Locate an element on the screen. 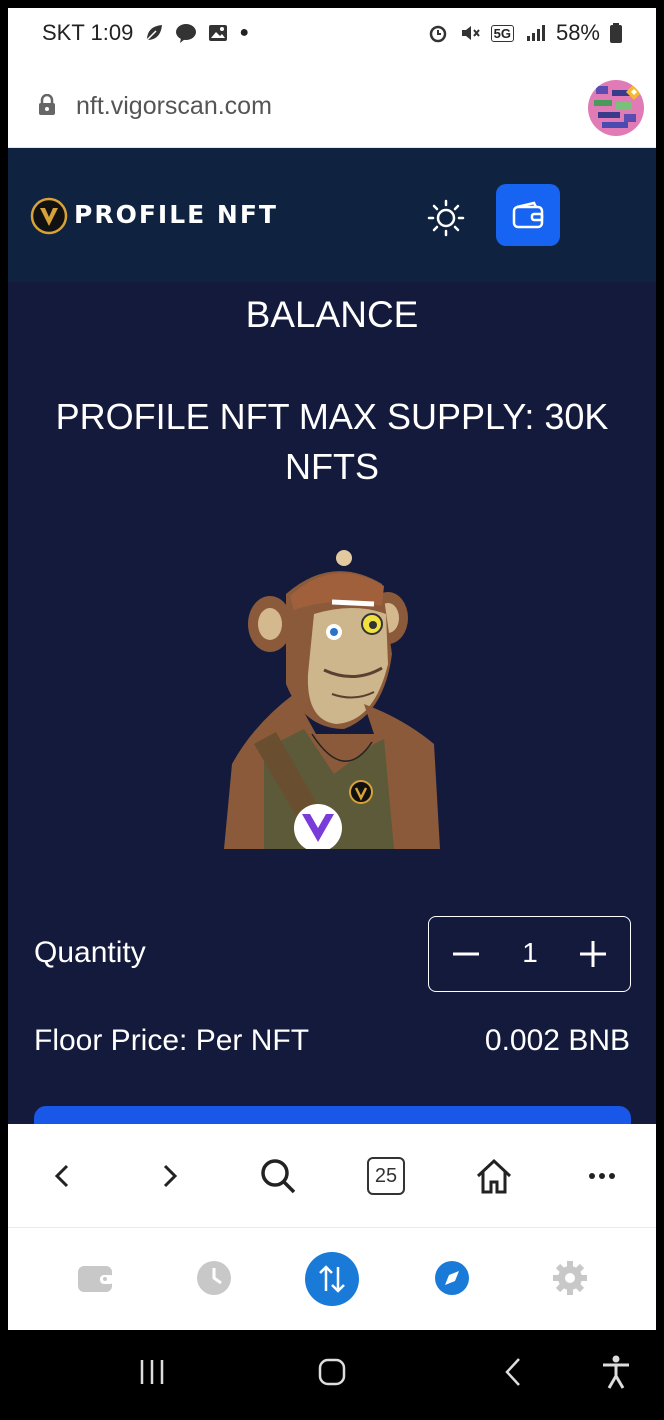 The height and width of the screenshot is (1420, 664). recent-apps-icon is located at coordinates (152, 1372).